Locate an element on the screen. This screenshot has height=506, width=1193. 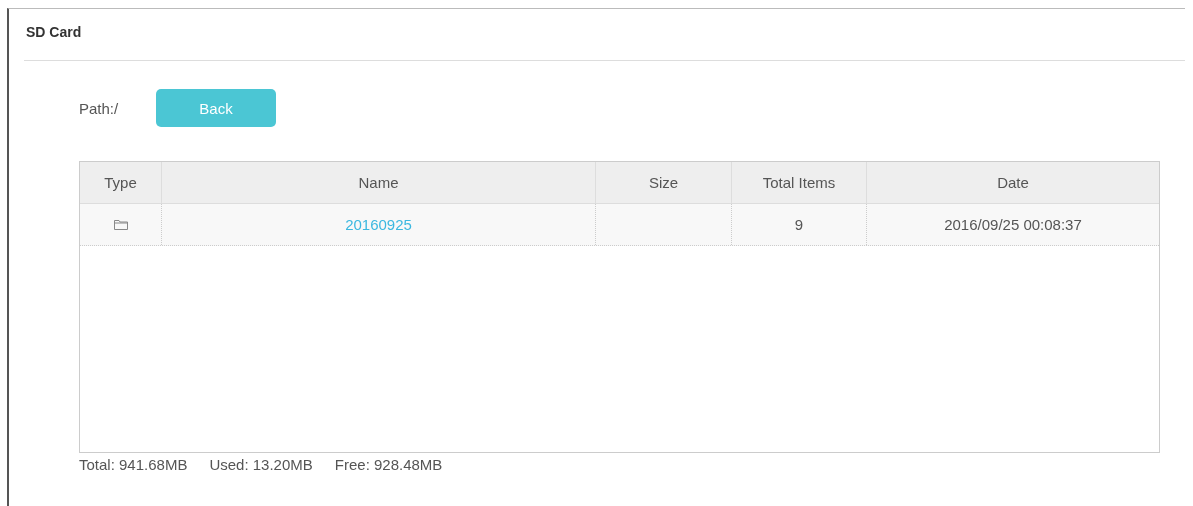
column-header: Total Items is located at coordinates (799, 182).